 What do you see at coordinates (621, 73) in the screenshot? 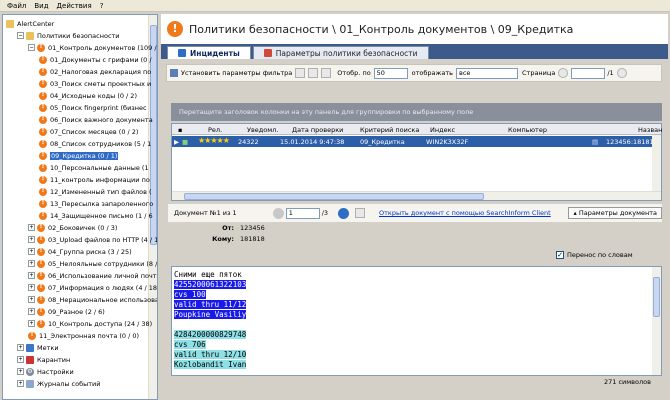
I see `next-page-icon` at bounding box center [621, 73].